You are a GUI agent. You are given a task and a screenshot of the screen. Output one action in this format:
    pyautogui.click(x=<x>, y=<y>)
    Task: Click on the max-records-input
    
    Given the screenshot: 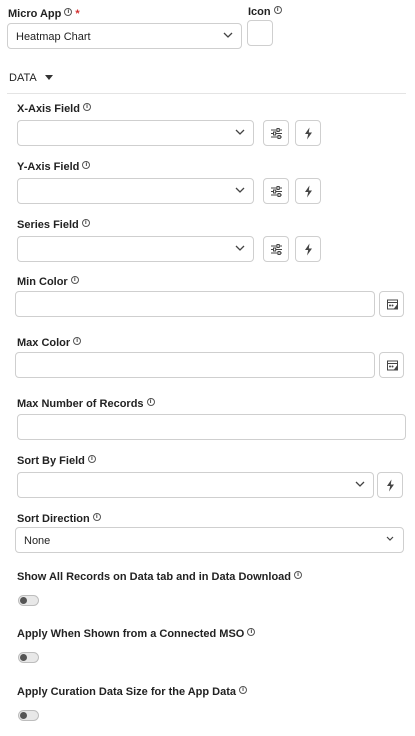 What is the action you would take?
    pyautogui.click(x=211, y=427)
    